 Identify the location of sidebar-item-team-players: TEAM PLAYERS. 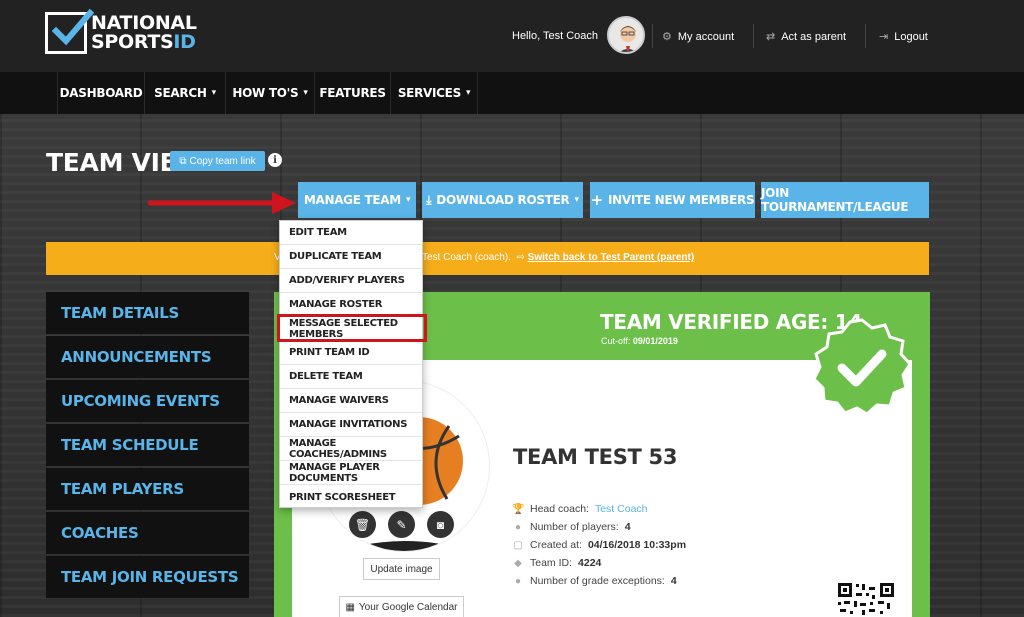
(147, 489).